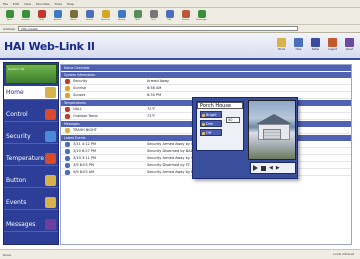 The width and height of the screenshot is (360, 259). I want to click on event-status-icon, so click(67, 172).